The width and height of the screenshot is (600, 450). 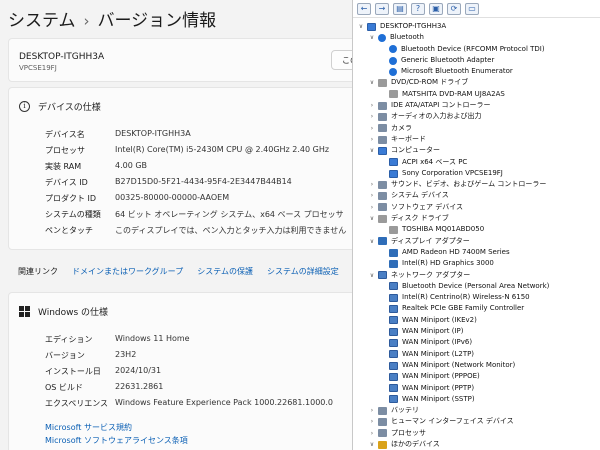 I want to click on spec-value: DESKTOP-ITGHH3A, so click(x=153, y=133).